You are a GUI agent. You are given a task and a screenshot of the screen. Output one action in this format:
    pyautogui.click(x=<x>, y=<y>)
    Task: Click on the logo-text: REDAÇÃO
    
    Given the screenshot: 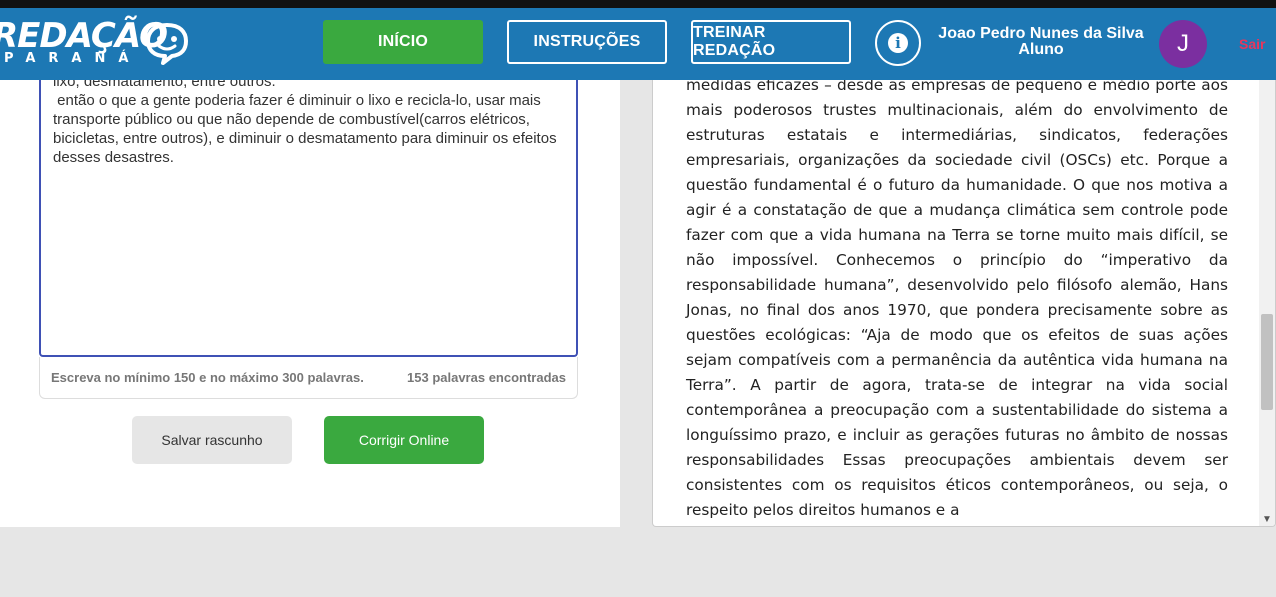 What is the action you would take?
    pyautogui.click(x=84, y=36)
    